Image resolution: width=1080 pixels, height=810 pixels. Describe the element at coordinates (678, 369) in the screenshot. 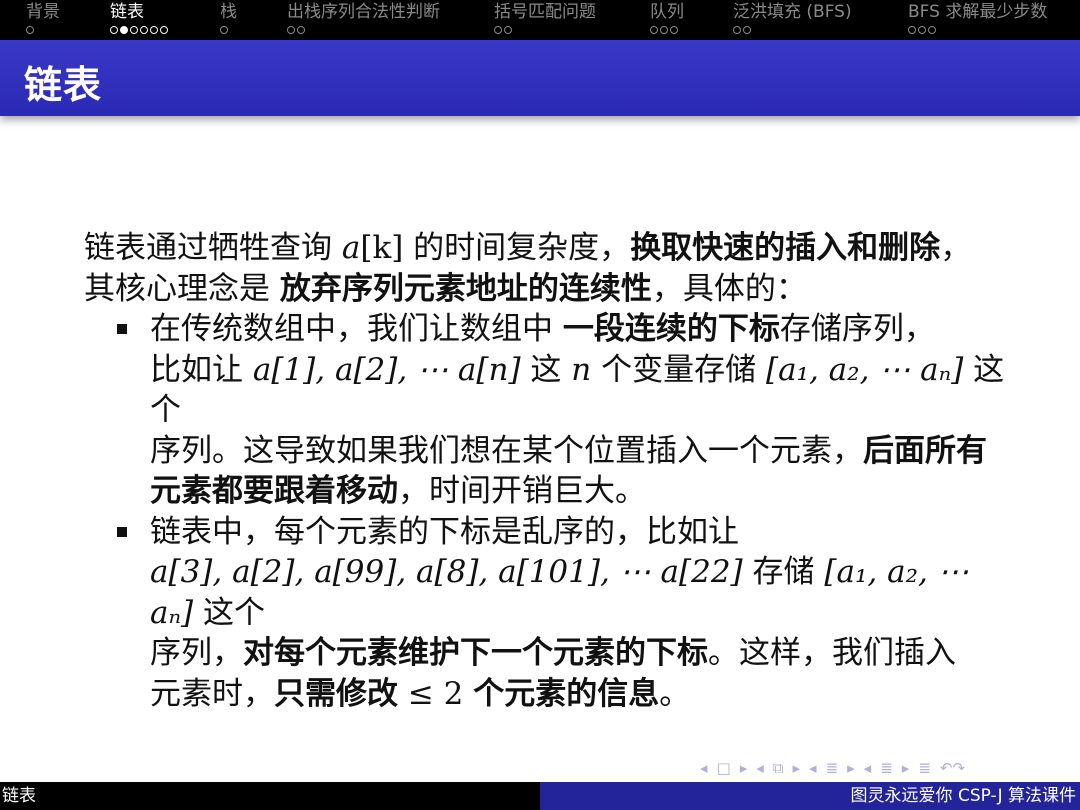

I see `text-run: 个变量存储` at that location.